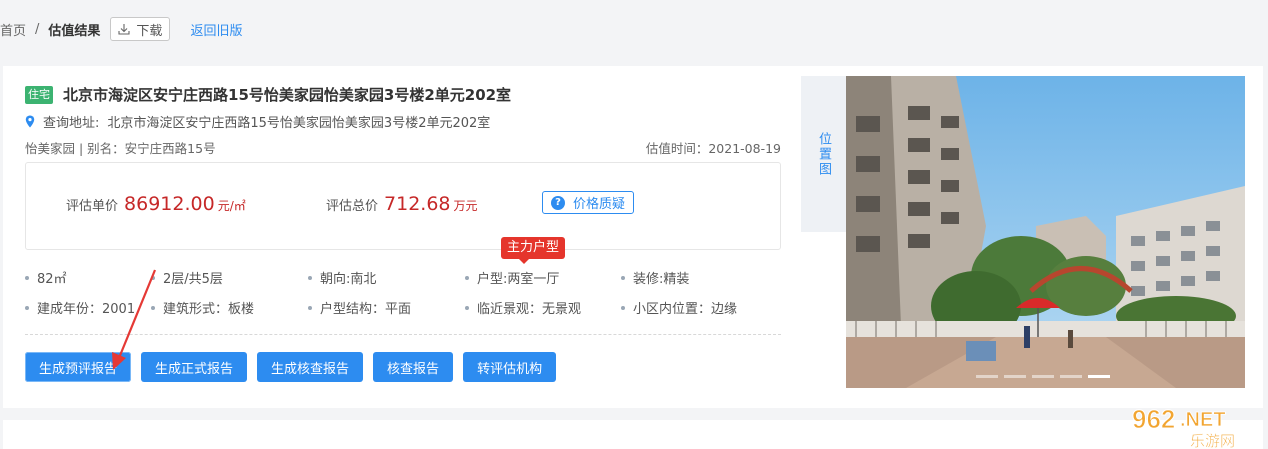 The image size is (1268, 449). I want to click on download-icon, so click(124, 29).